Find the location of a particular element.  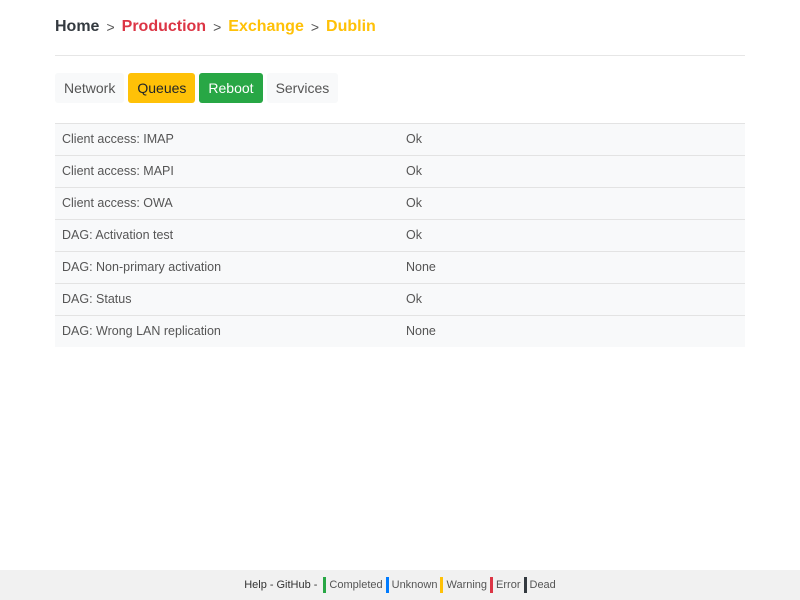

table-row: DAG: Status Ok is located at coordinates (400, 300).